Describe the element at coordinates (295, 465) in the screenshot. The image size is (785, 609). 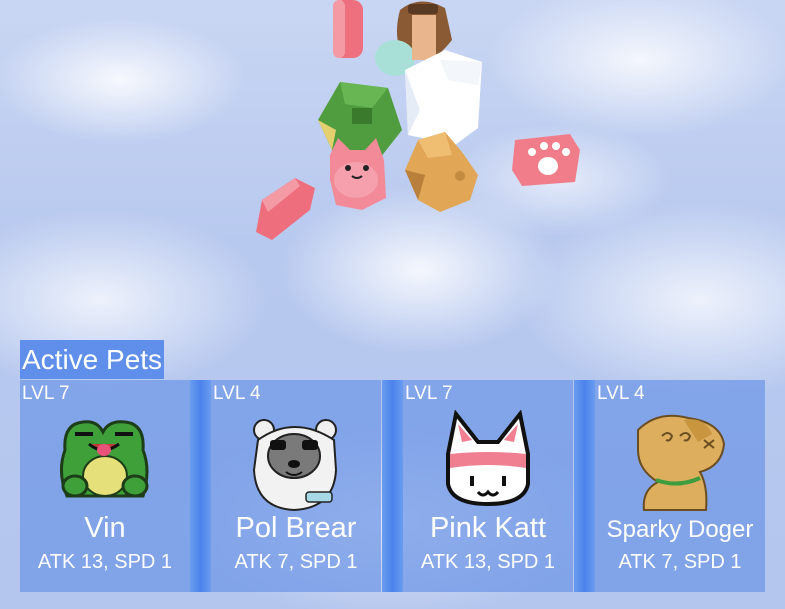
I see `polar-bear-icon` at that location.